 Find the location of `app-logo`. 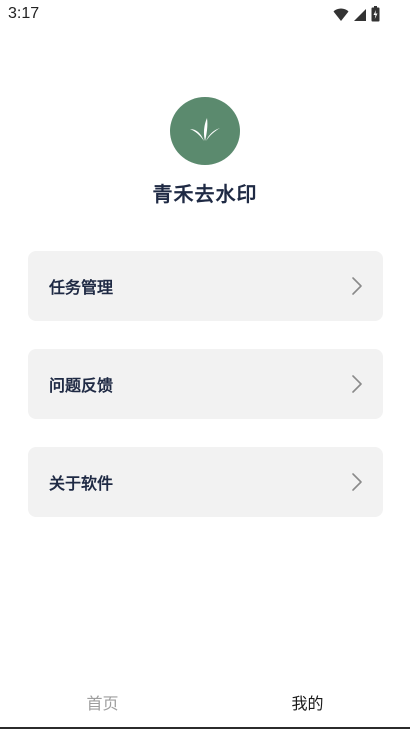

app-logo is located at coordinates (205, 131).